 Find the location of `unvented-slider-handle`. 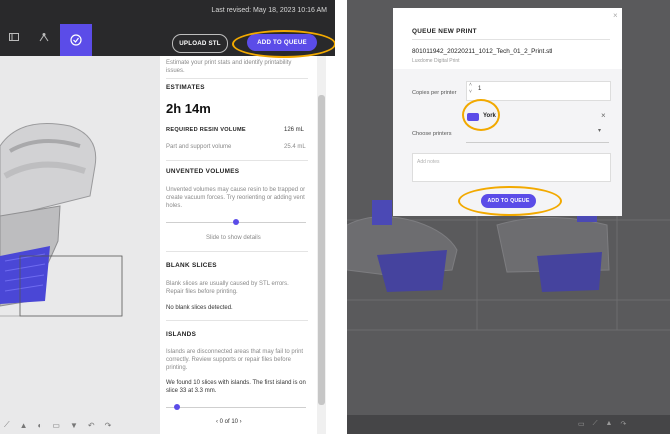

unvented-slider-handle is located at coordinates (236, 222).